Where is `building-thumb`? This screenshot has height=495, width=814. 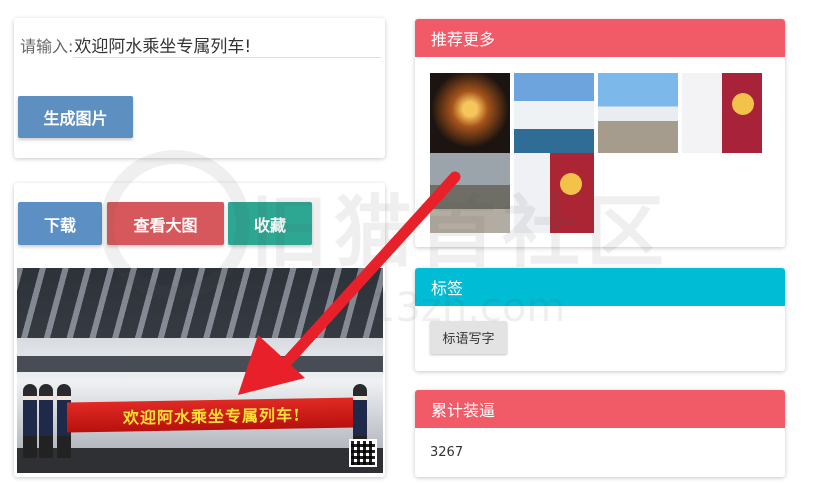
building-thumb is located at coordinates (470, 193).